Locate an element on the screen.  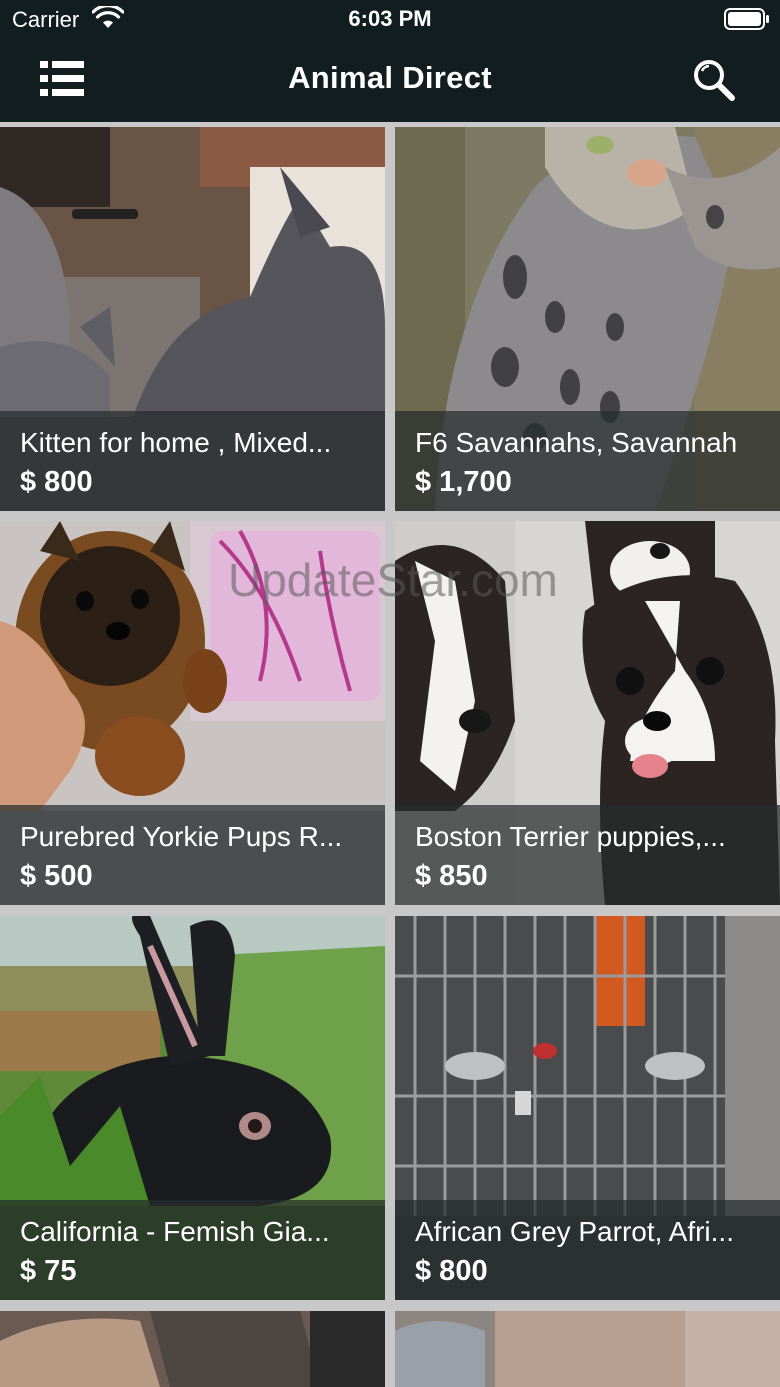
app-header: Carrier 6:03 PM Animal Direct is located at coordinates (390, 61).